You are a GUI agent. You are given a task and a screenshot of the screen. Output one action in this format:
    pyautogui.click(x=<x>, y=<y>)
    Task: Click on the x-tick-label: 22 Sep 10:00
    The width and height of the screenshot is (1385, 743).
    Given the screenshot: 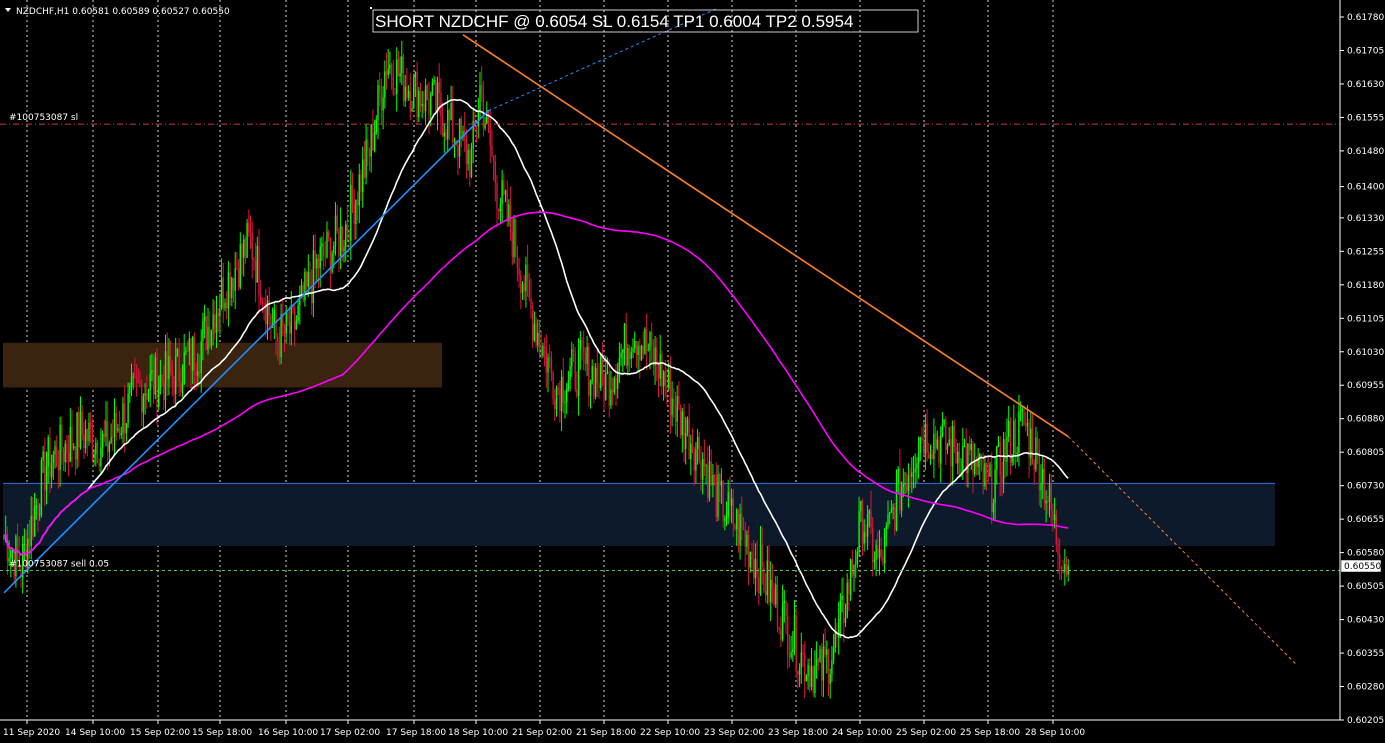 What is the action you would take?
    pyautogui.click(x=670, y=733)
    